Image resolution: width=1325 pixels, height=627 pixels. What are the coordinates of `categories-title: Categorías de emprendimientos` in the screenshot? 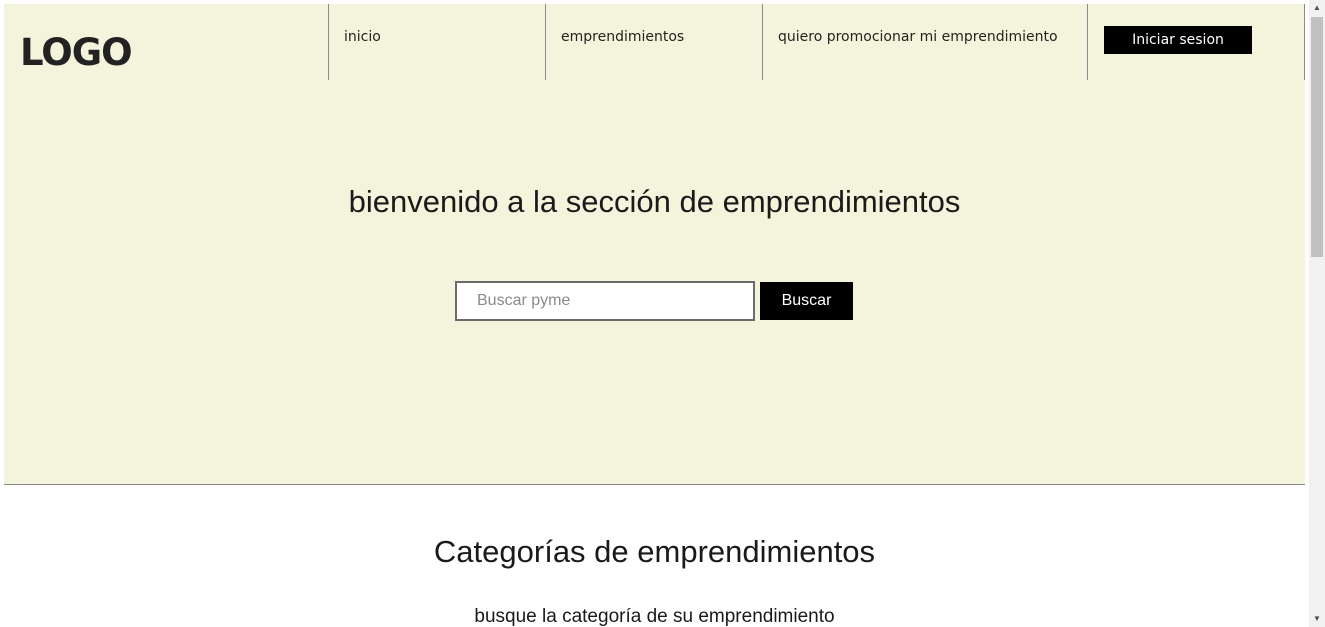 It's located at (654, 551).